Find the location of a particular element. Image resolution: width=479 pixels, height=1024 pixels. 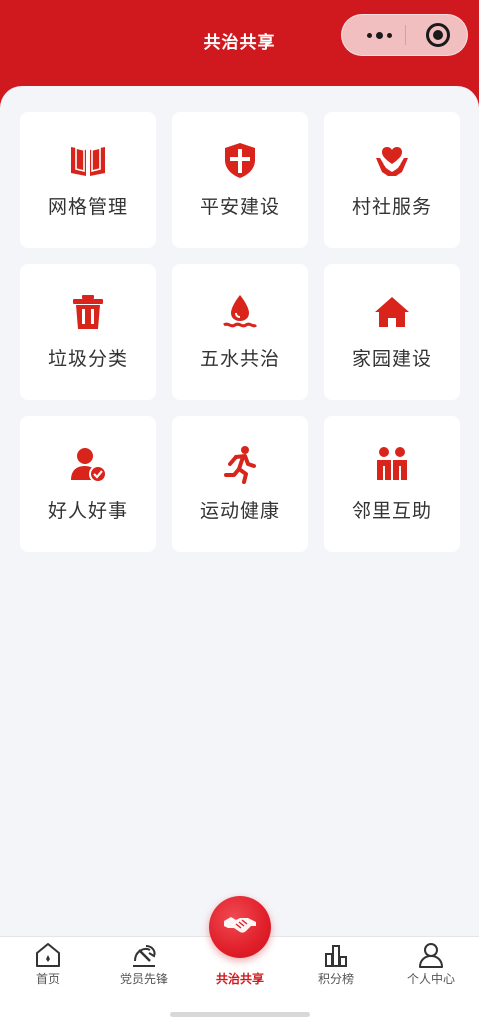

handshake-icon is located at coordinates (240, 927).